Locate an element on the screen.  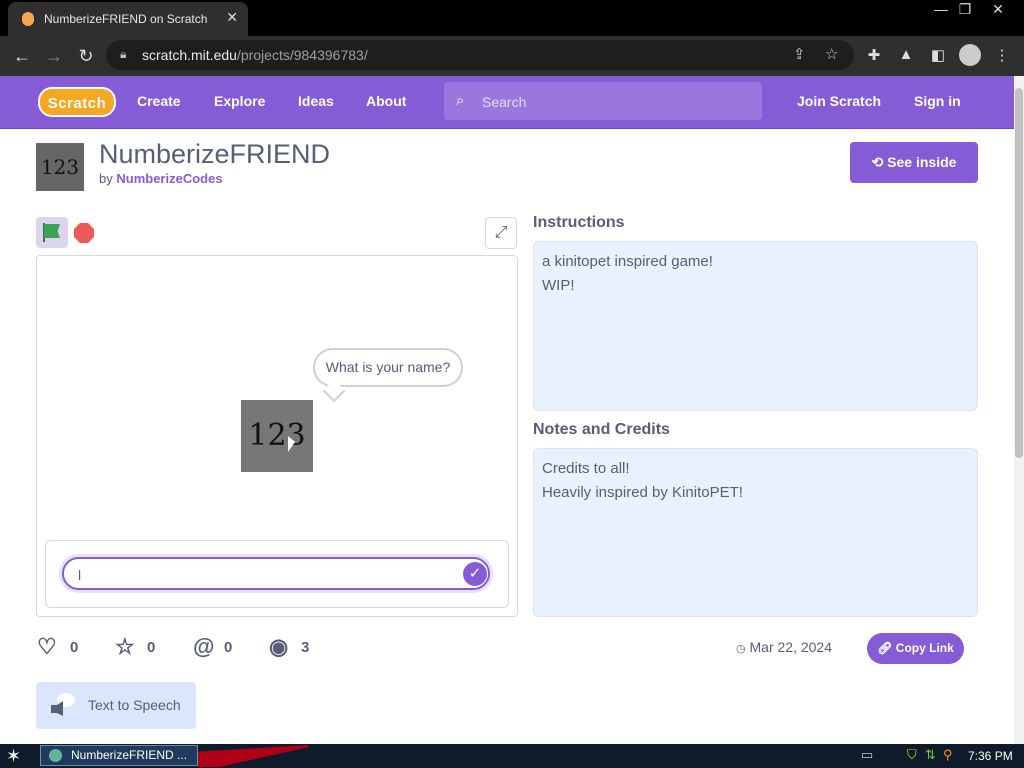
green-flag-icon is located at coordinates (52, 231).